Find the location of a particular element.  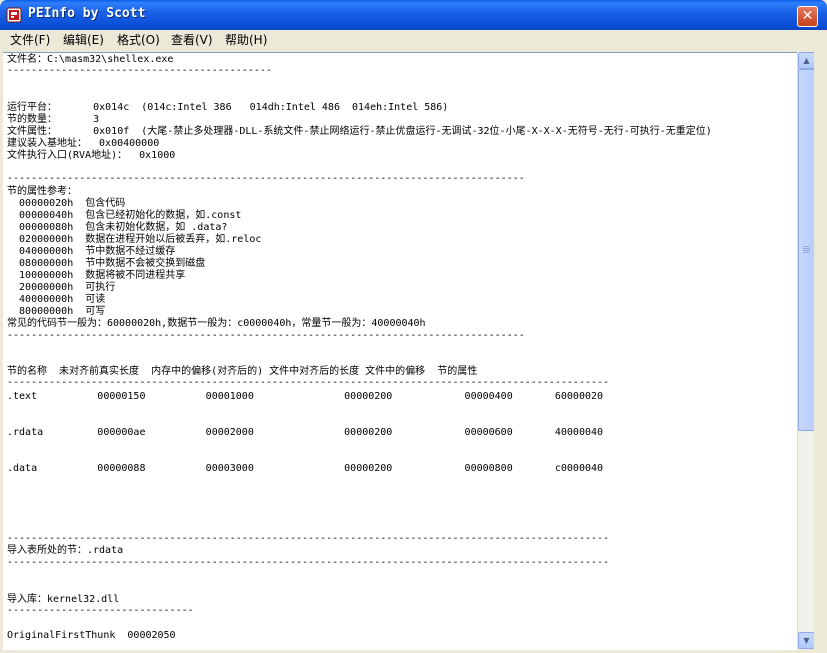

app-icon is located at coordinates (14, 15).